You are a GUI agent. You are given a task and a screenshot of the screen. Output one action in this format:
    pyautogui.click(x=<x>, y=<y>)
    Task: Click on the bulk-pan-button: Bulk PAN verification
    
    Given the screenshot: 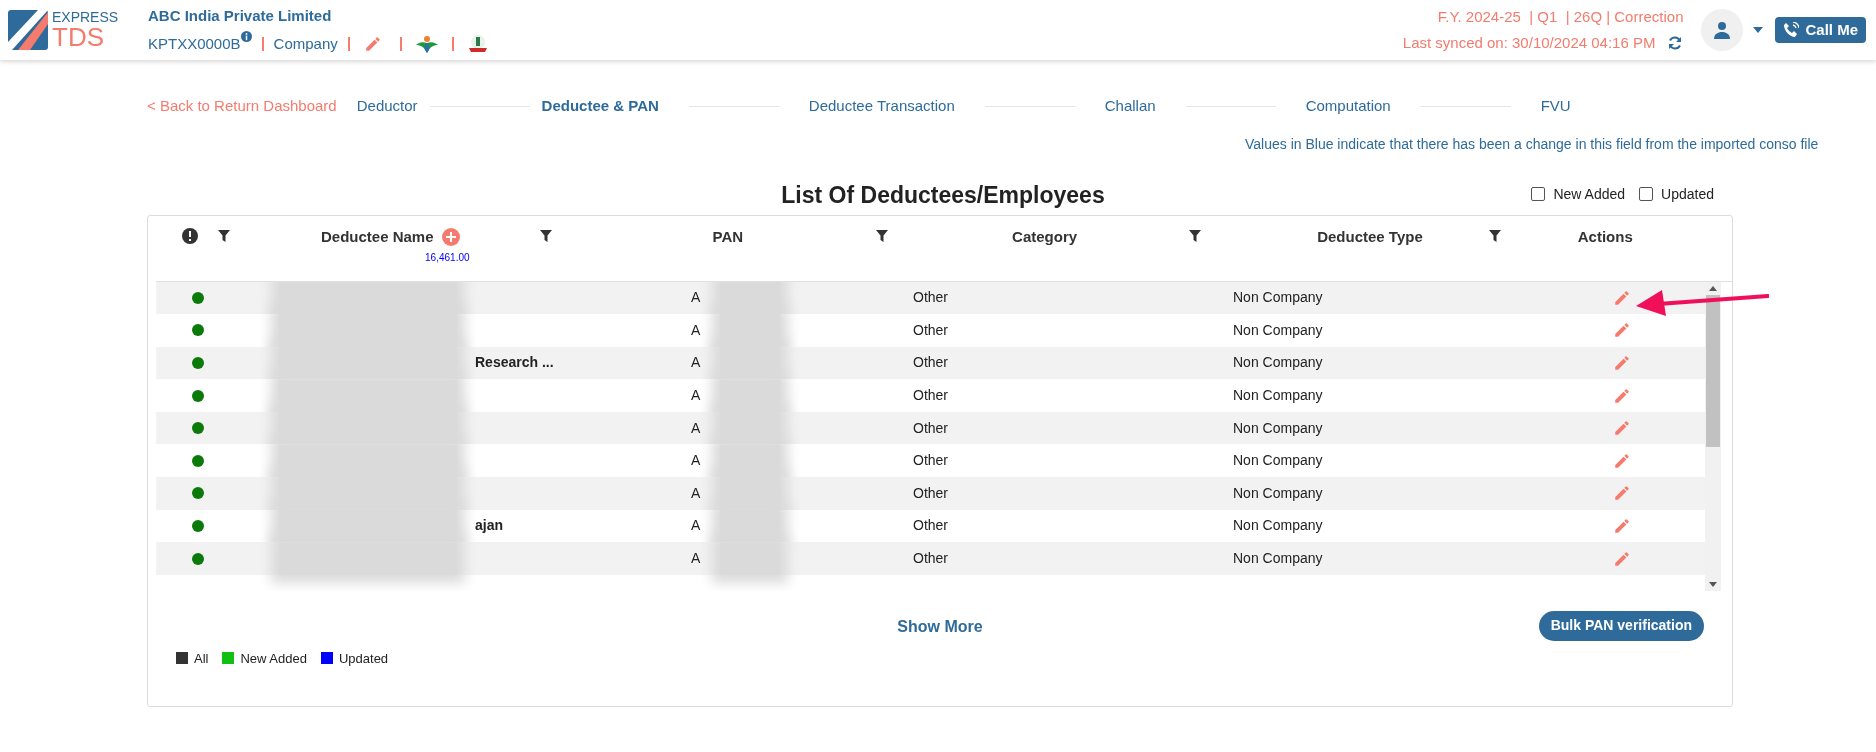 What is the action you would take?
    pyautogui.click(x=1621, y=625)
    